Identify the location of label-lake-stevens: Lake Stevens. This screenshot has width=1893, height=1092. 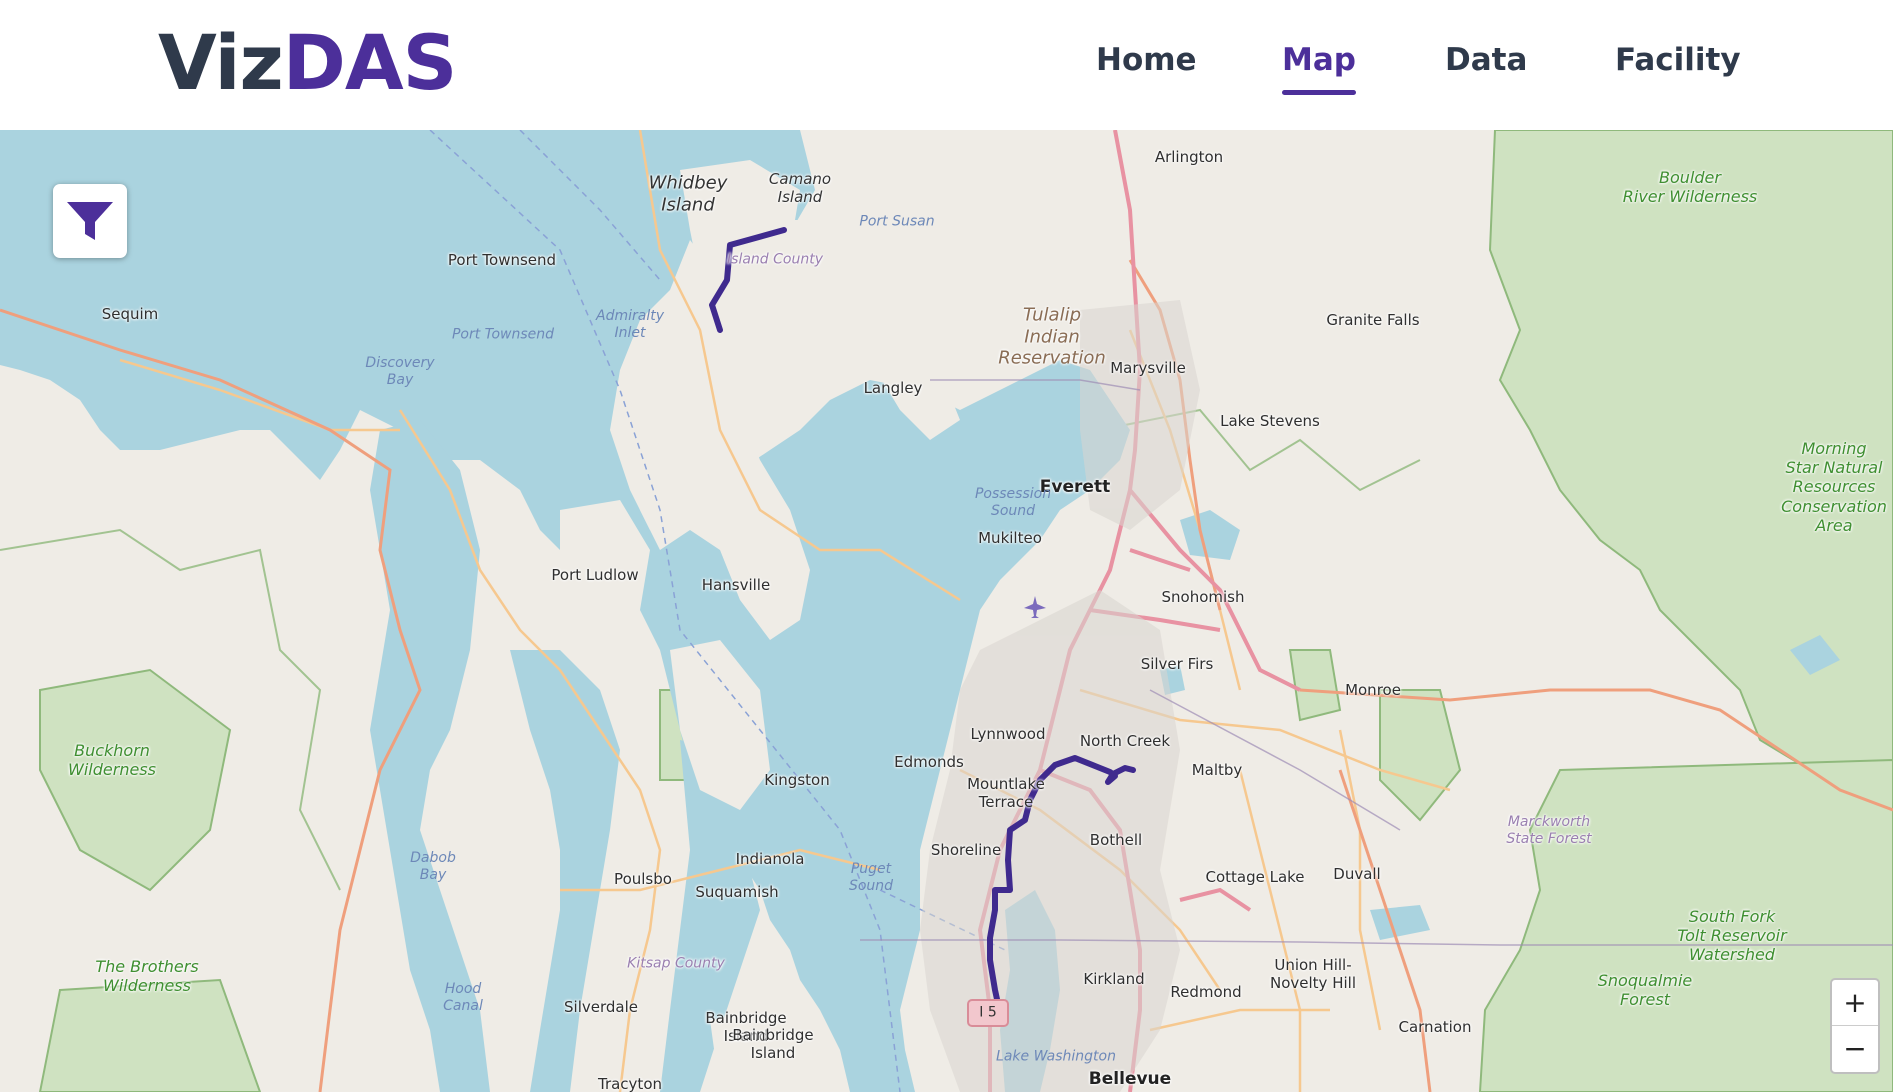
(1270, 421).